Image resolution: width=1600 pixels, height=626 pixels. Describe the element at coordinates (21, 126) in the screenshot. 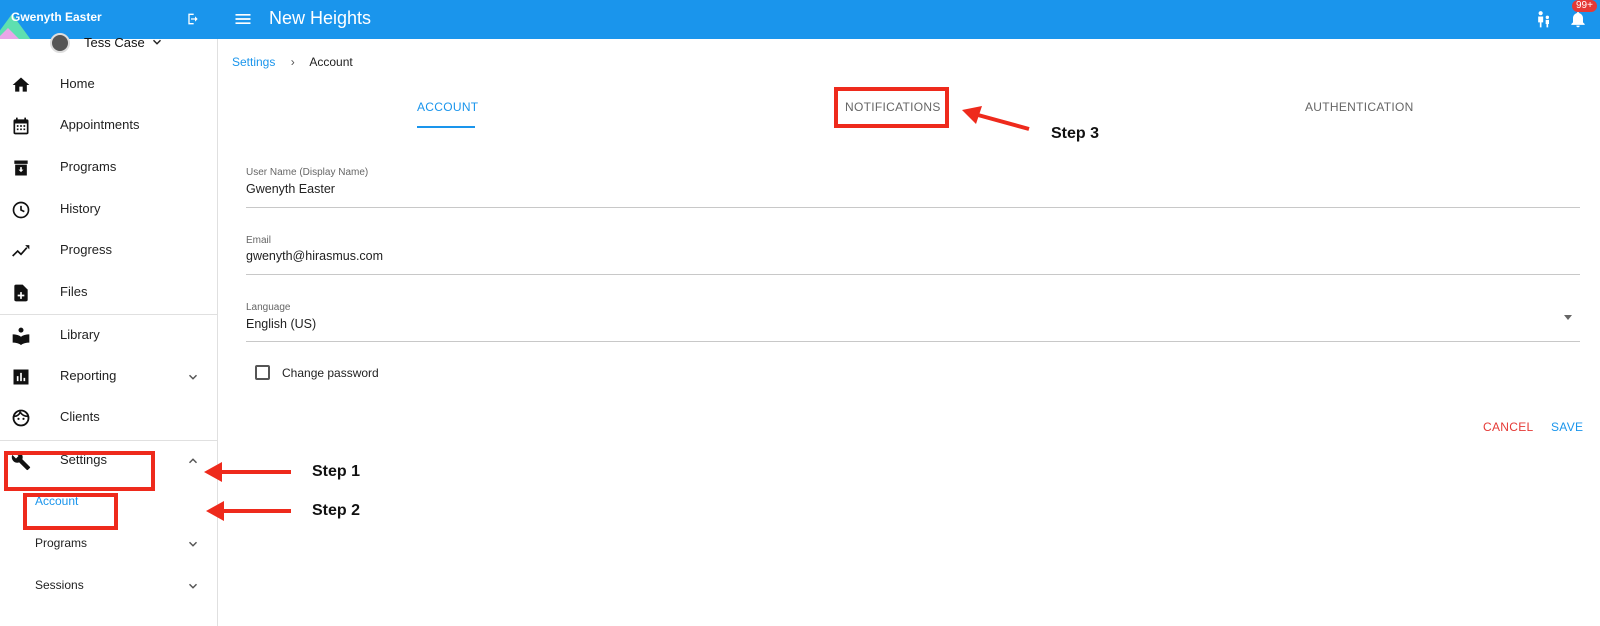

I see `calendar-icon` at that location.